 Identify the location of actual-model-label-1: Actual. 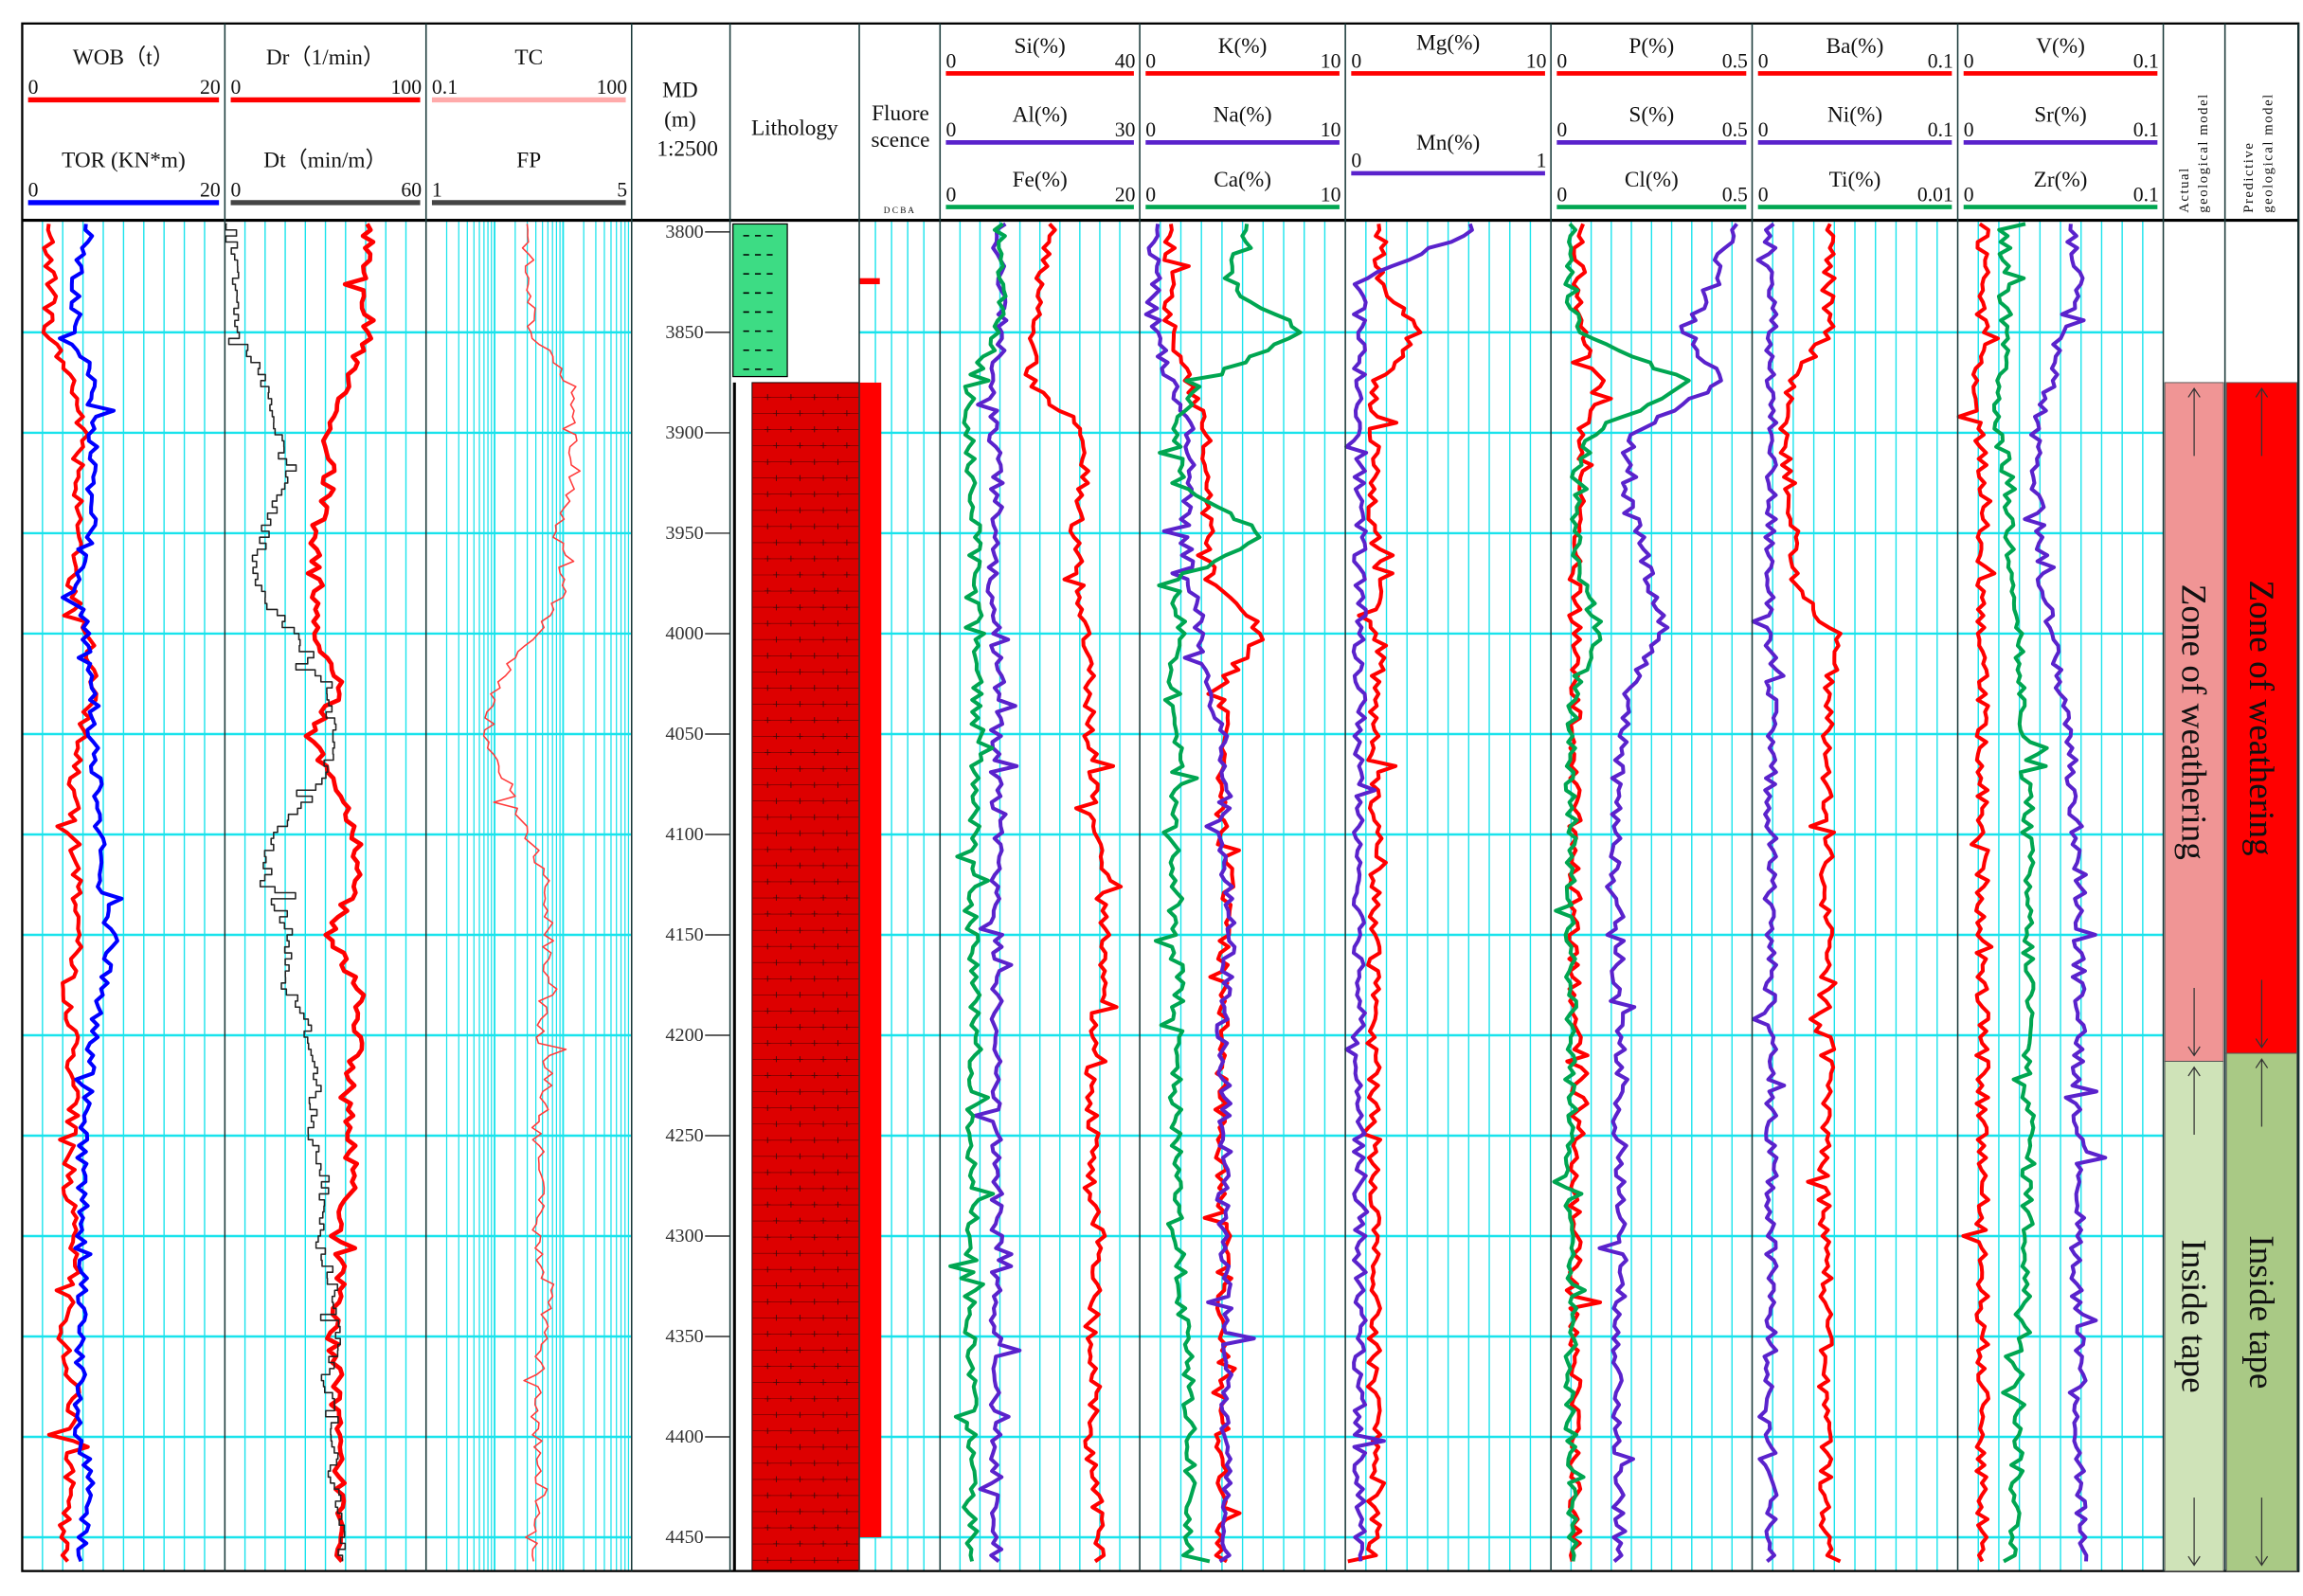
(2185, 190).